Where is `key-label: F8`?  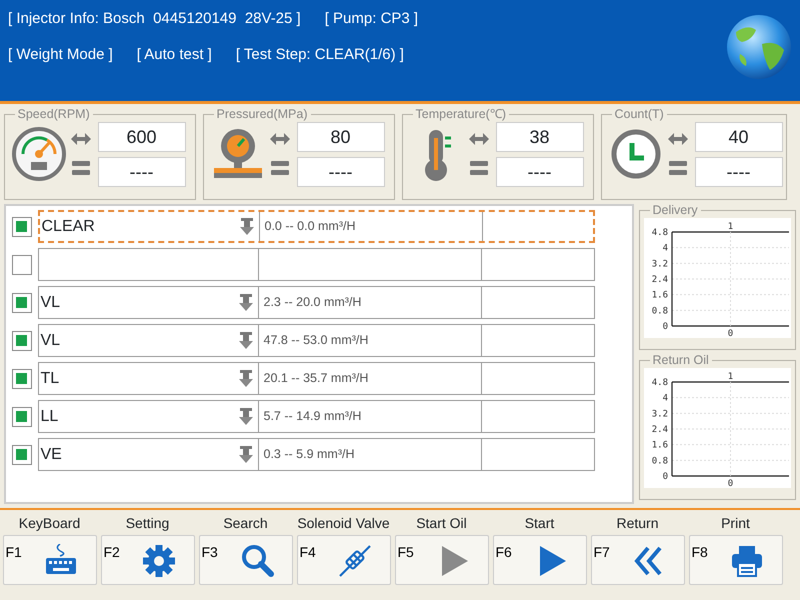
key-label: F8 is located at coordinates (700, 552).